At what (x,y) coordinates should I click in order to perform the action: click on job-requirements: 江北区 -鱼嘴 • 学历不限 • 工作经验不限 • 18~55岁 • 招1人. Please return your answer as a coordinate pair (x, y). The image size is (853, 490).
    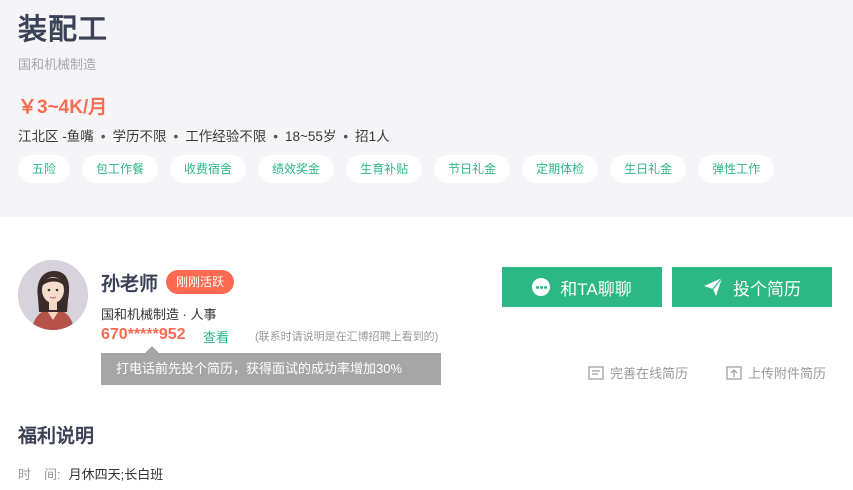
    Looking at the image, I should click on (204, 136).